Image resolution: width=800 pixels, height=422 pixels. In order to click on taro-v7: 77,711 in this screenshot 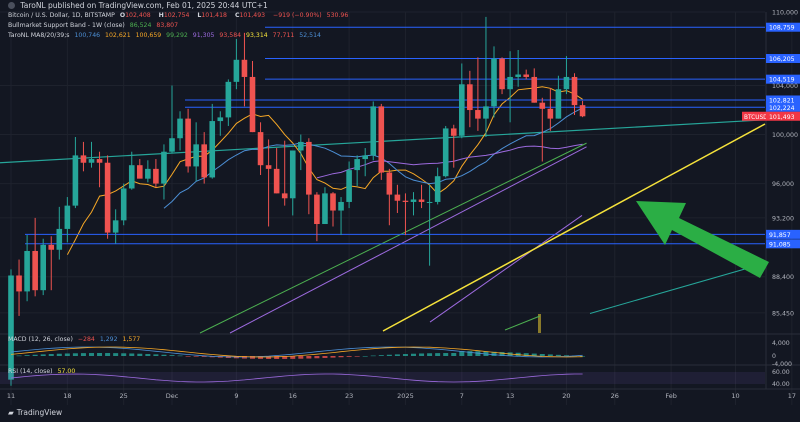, I will do `click(283, 35)`.